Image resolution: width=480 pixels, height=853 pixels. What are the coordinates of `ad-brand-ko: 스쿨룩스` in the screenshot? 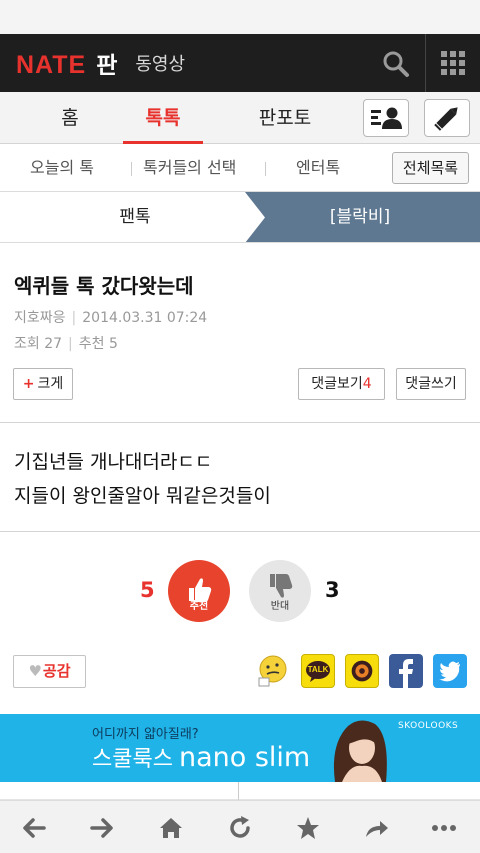 It's located at (132, 759).